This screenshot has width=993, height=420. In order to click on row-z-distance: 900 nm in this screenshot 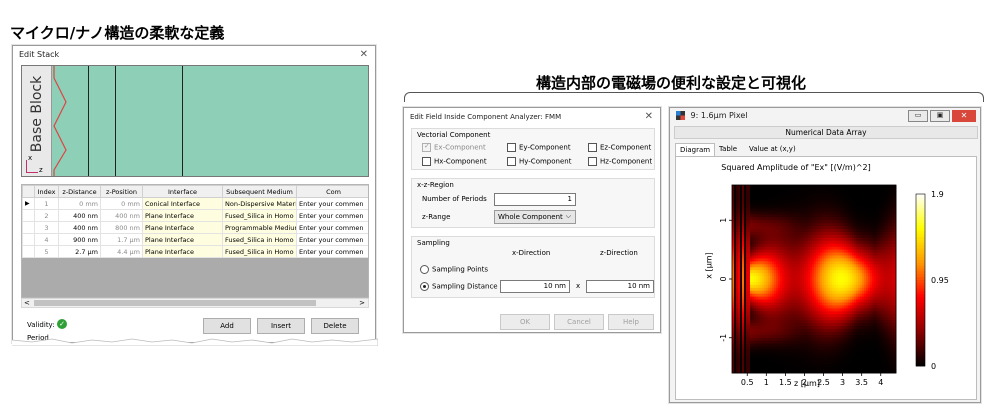, I will do `click(79, 239)`.